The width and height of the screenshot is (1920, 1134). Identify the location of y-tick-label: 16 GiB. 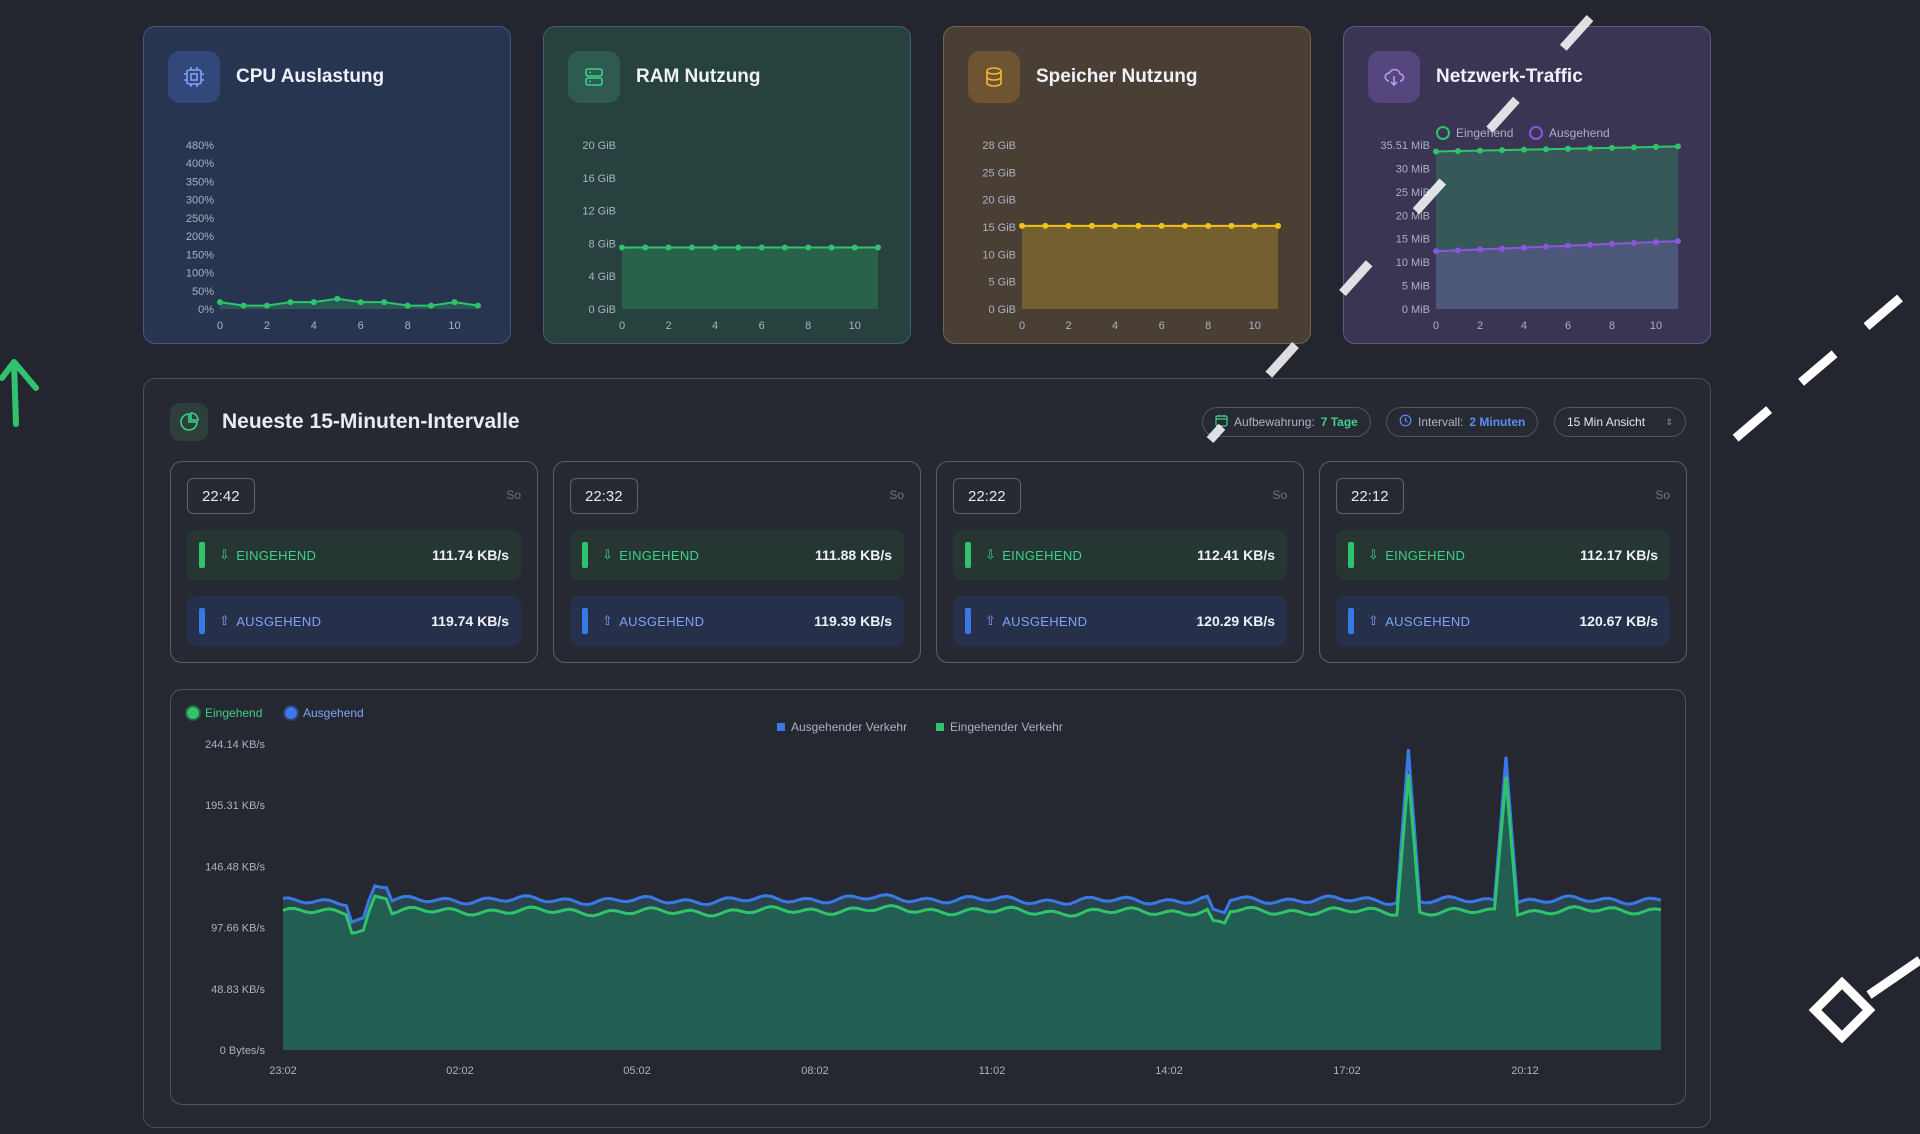
(599, 179).